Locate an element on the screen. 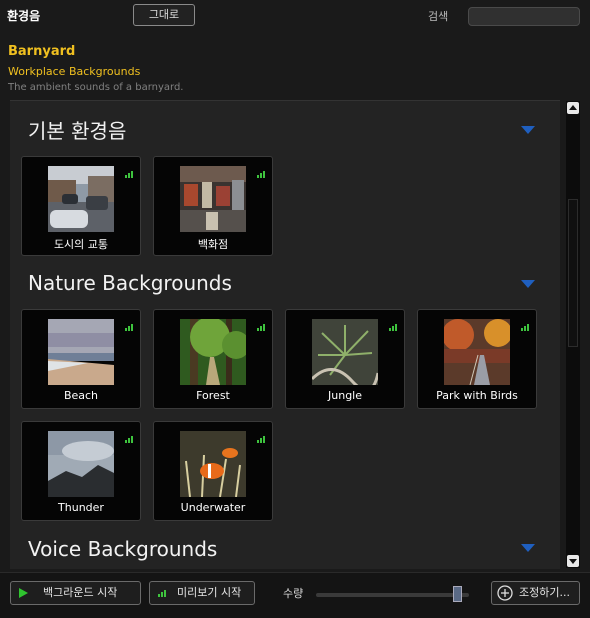 The image size is (590, 618). scroll-down-arrow-icon is located at coordinates (573, 561).